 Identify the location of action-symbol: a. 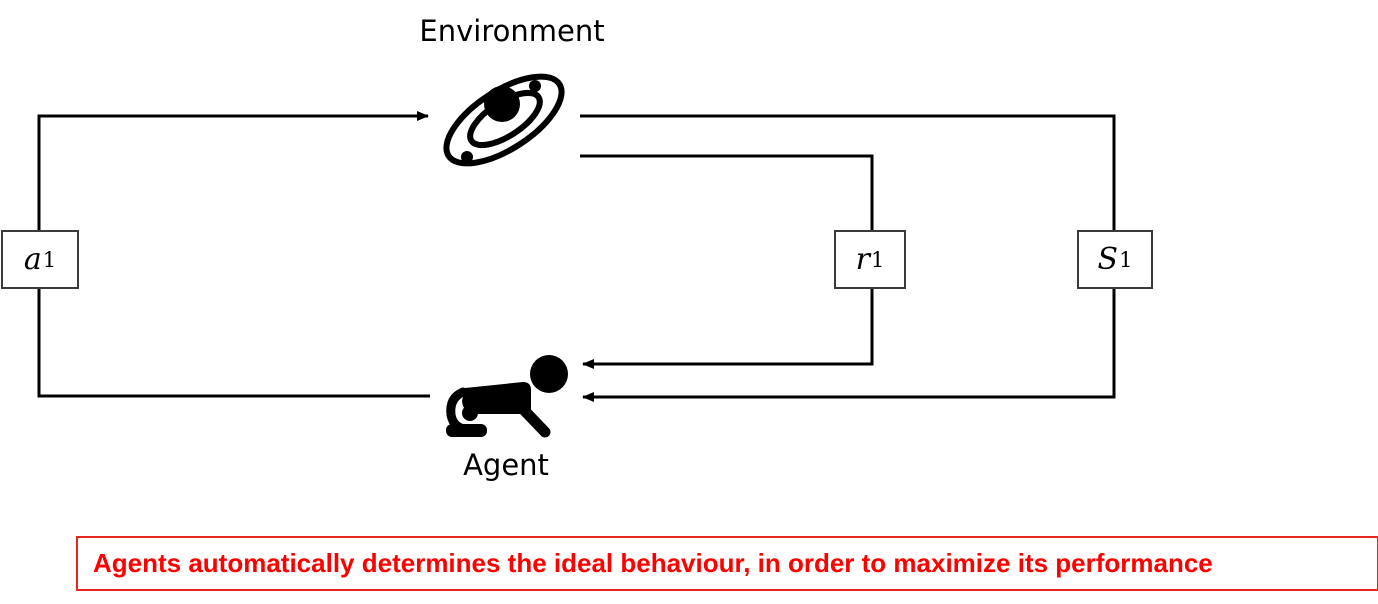
(32, 259).